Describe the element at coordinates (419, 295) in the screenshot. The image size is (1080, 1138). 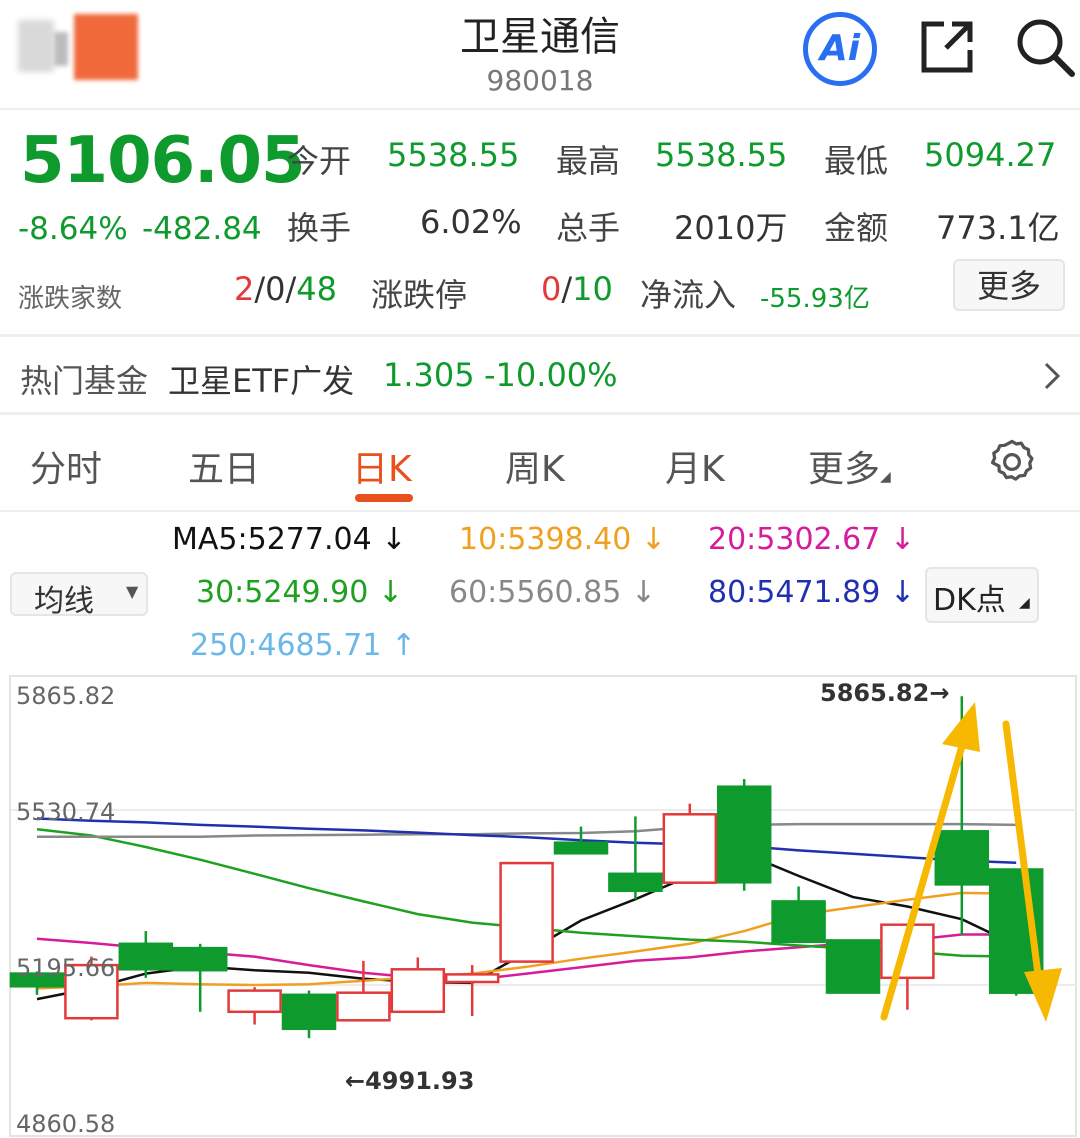
I see `limit-label: 涨跌停` at that location.